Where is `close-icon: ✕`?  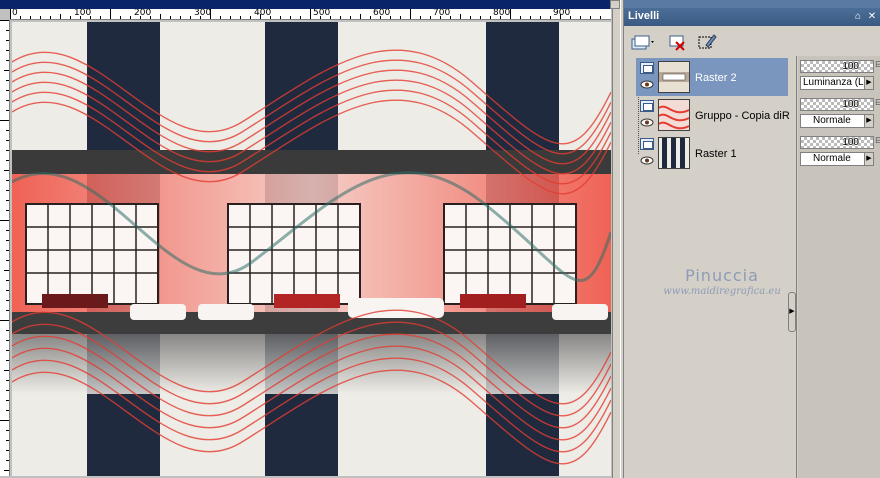 close-icon: ✕ is located at coordinates (872, 17).